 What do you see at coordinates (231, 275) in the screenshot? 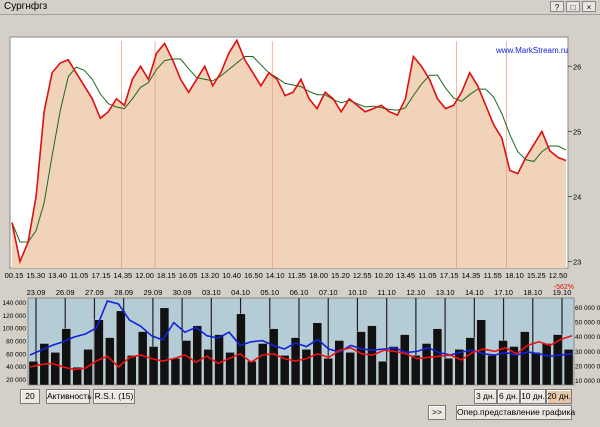
I see `price-x-tick-label: 10.40` at bounding box center [231, 275].